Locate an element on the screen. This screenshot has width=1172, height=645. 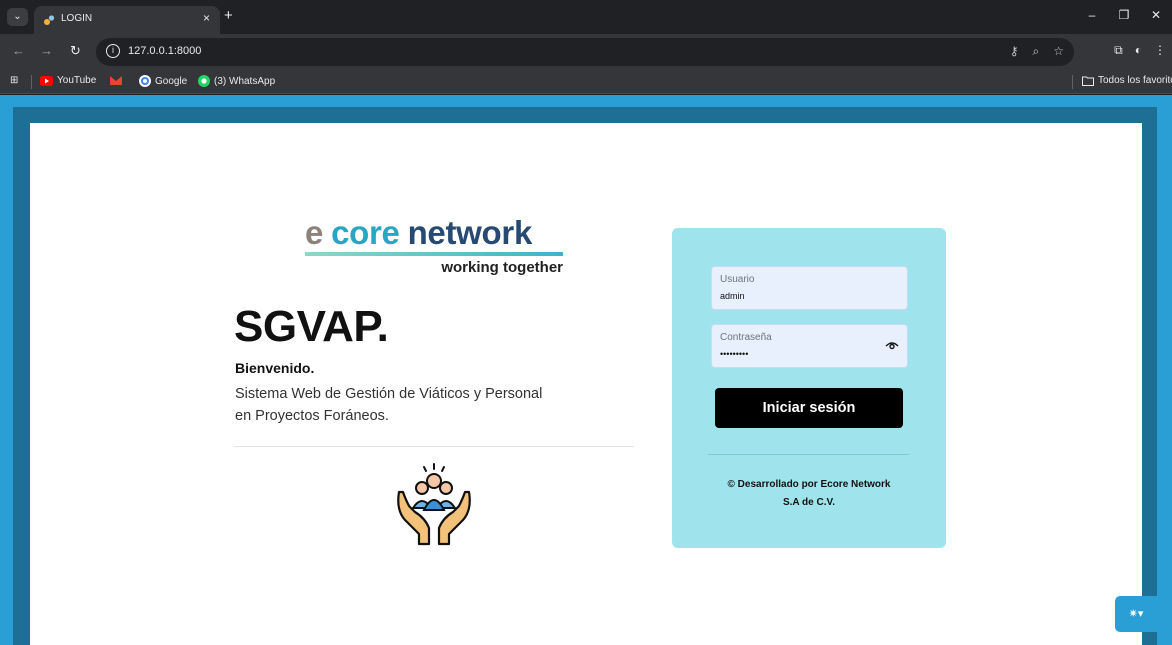
tab-title: LOGIN is located at coordinates (77, 18).